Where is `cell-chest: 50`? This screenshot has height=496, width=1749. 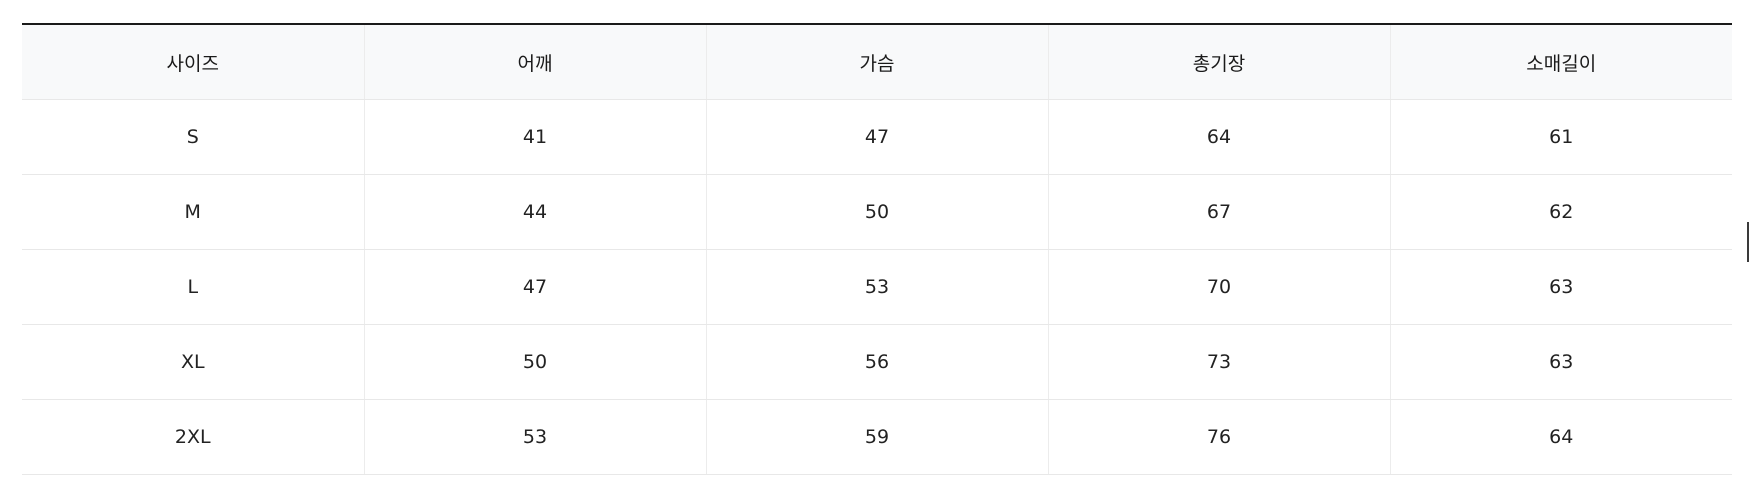
cell-chest: 50 is located at coordinates (876, 212).